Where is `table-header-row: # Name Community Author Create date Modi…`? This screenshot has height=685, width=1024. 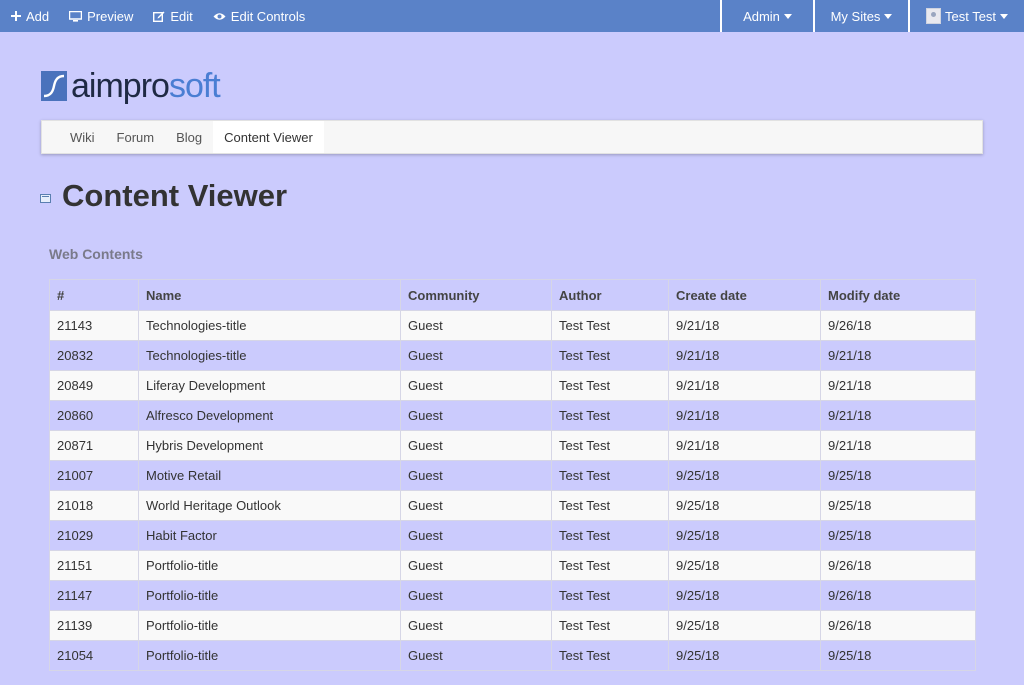
table-header-row: # Name Community Author Create date Modi… is located at coordinates (512, 295).